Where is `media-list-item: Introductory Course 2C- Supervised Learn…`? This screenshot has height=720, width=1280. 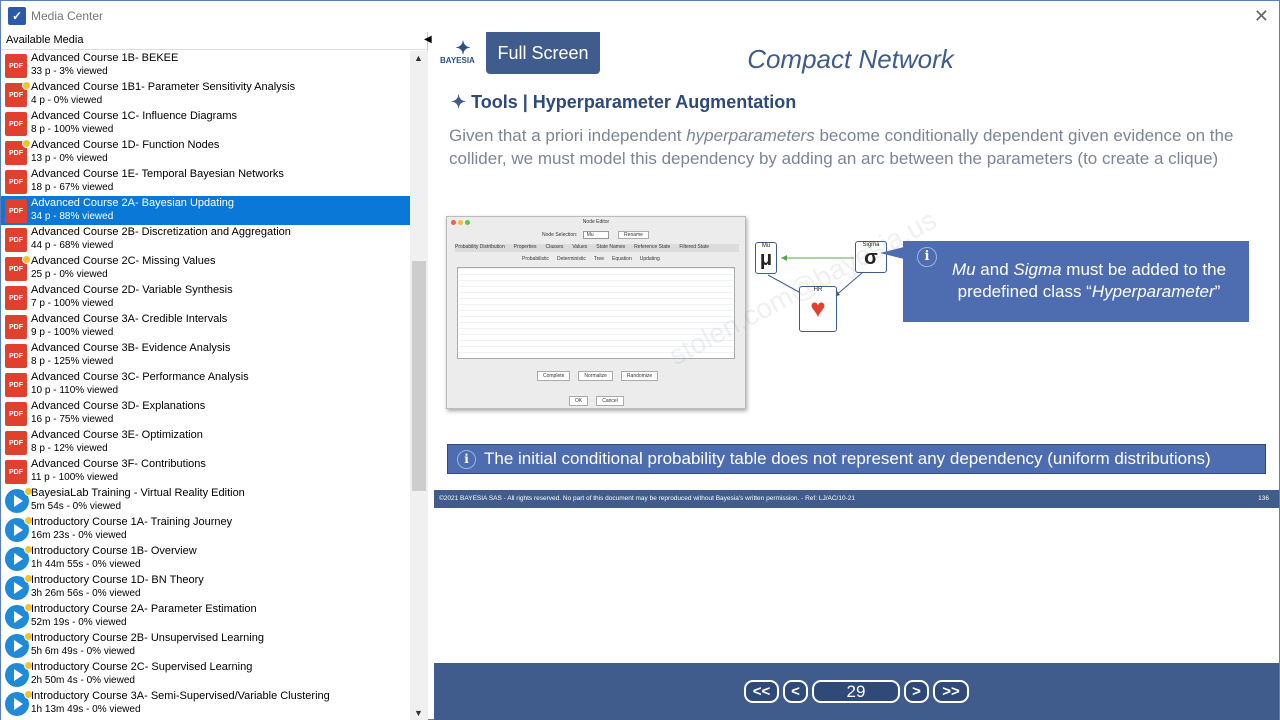 media-list-item: Introductory Course 2C- Supervised Learn… is located at coordinates (205, 674).